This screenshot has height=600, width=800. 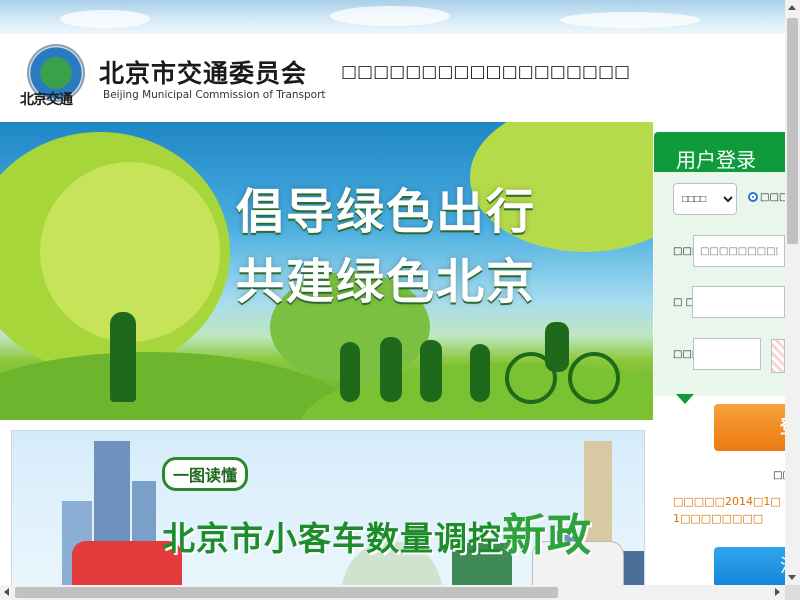 What do you see at coordinates (756, 567) in the screenshot?
I see `register-button: 注` at bounding box center [756, 567].